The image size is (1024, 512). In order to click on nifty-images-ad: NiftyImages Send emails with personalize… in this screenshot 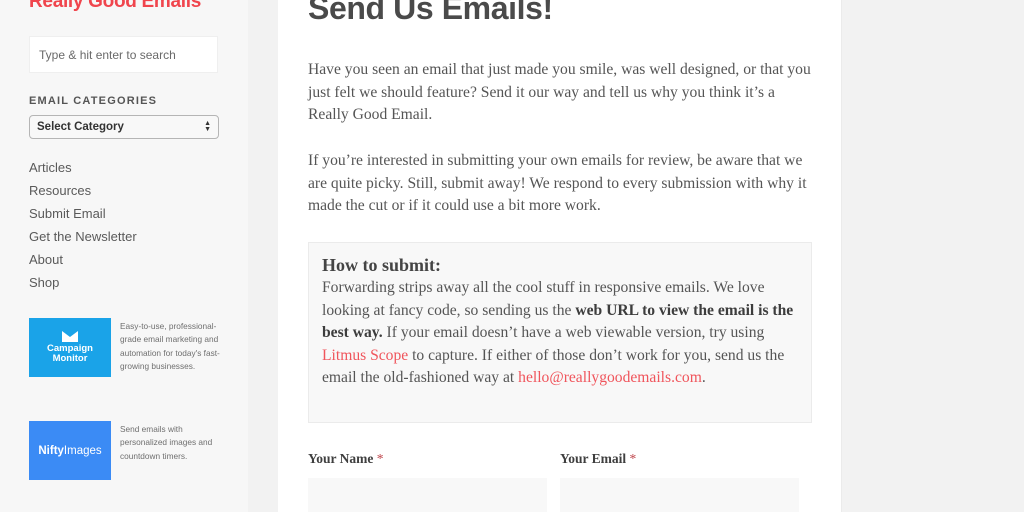, I will do `click(129, 450)`.